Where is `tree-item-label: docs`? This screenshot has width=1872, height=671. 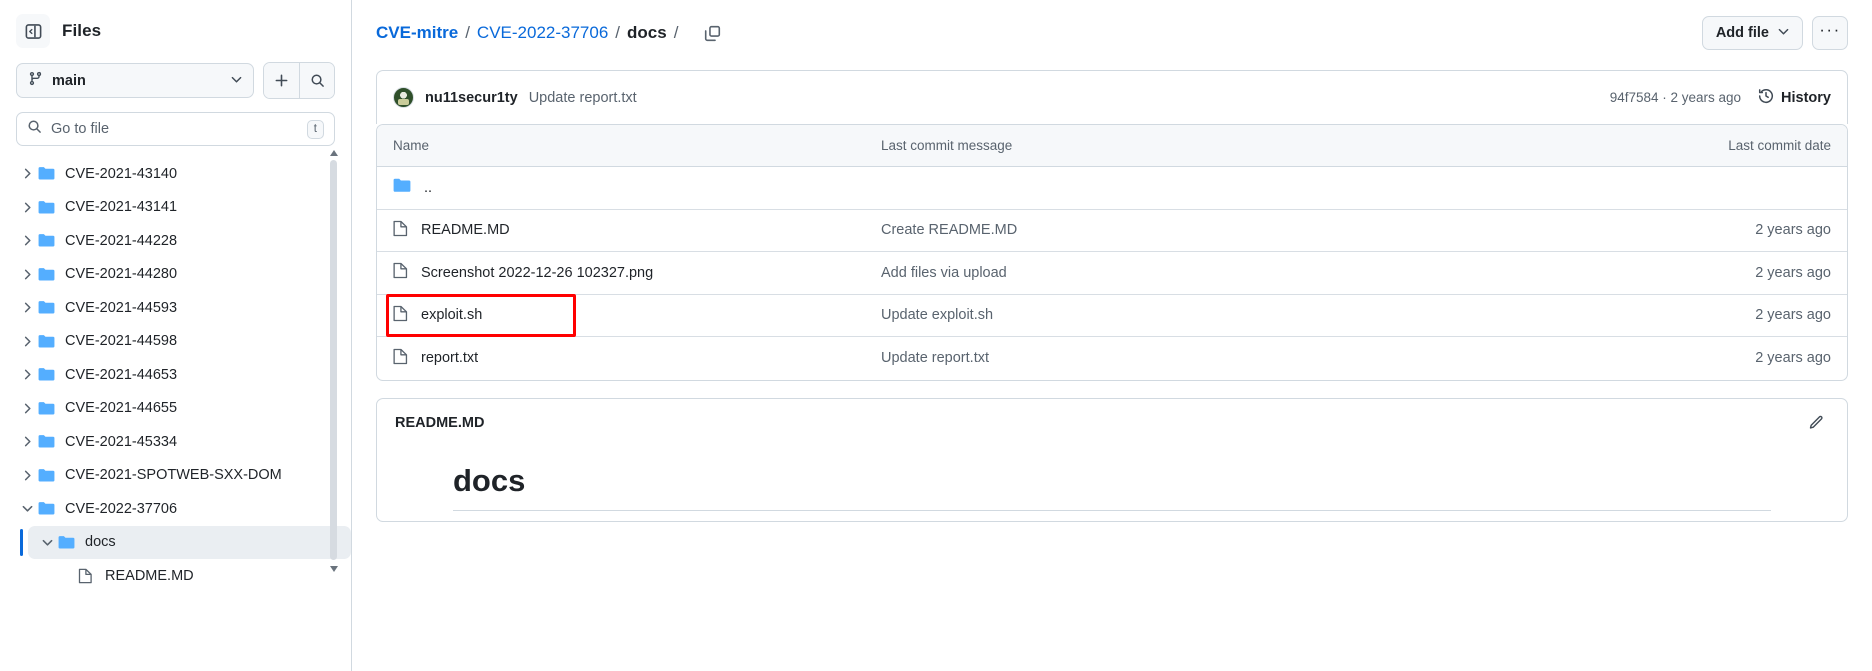 tree-item-label: docs is located at coordinates (100, 542).